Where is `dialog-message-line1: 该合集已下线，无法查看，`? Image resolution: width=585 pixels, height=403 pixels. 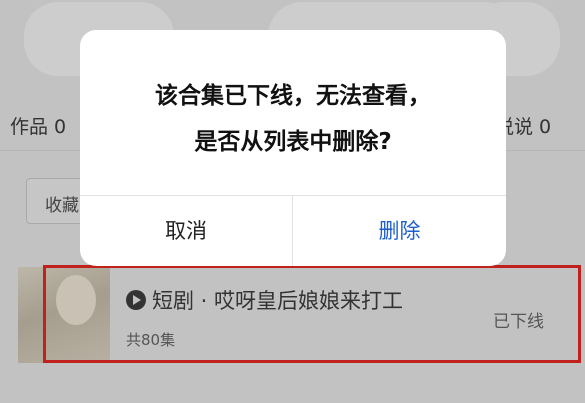
dialog-message-line1: 该合集已下线，无法查看， is located at coordinates (293, 96).